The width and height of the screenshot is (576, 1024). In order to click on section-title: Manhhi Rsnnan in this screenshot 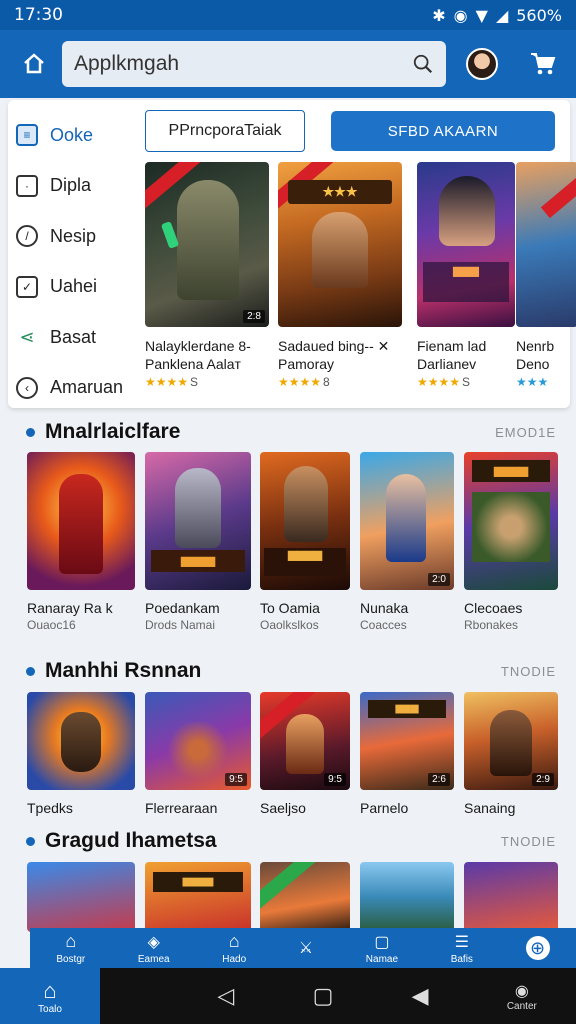, I will do `click(113, 671)`.